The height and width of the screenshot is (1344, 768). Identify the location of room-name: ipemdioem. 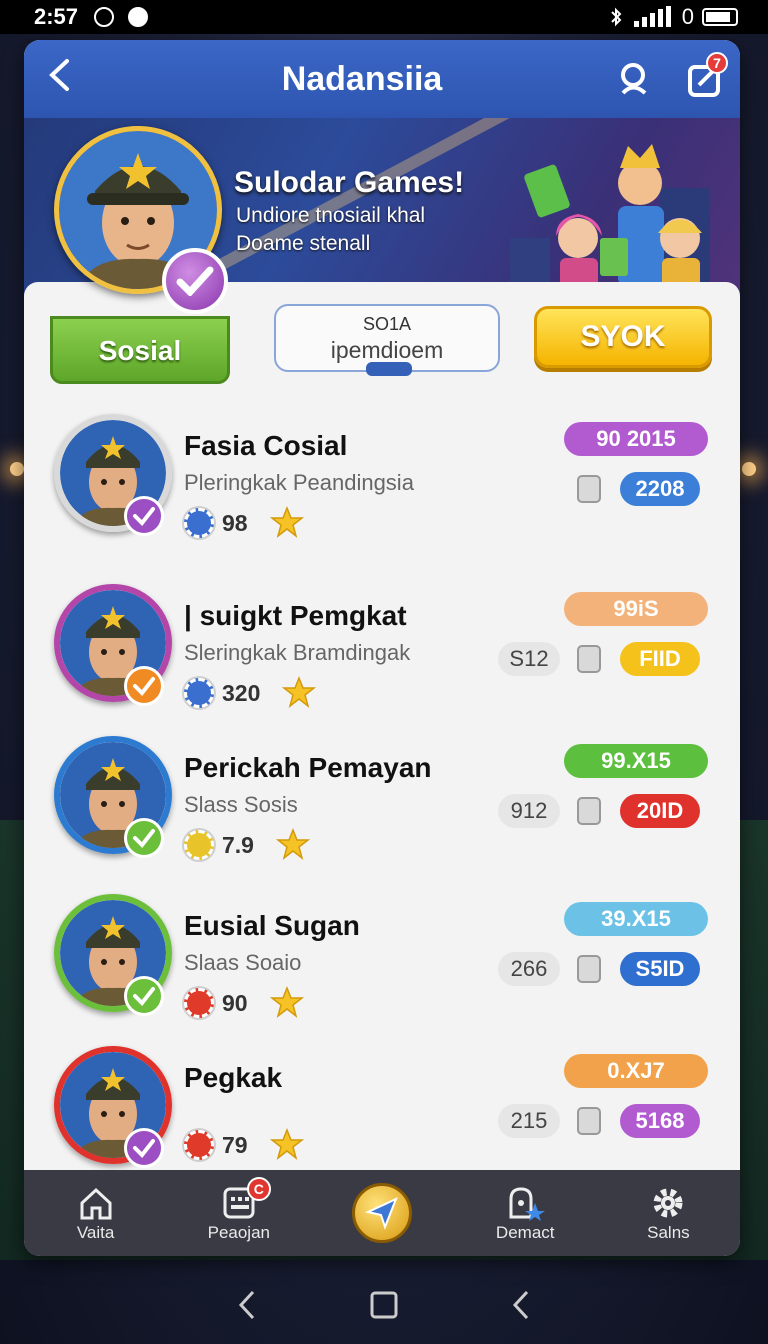
(387, 350).